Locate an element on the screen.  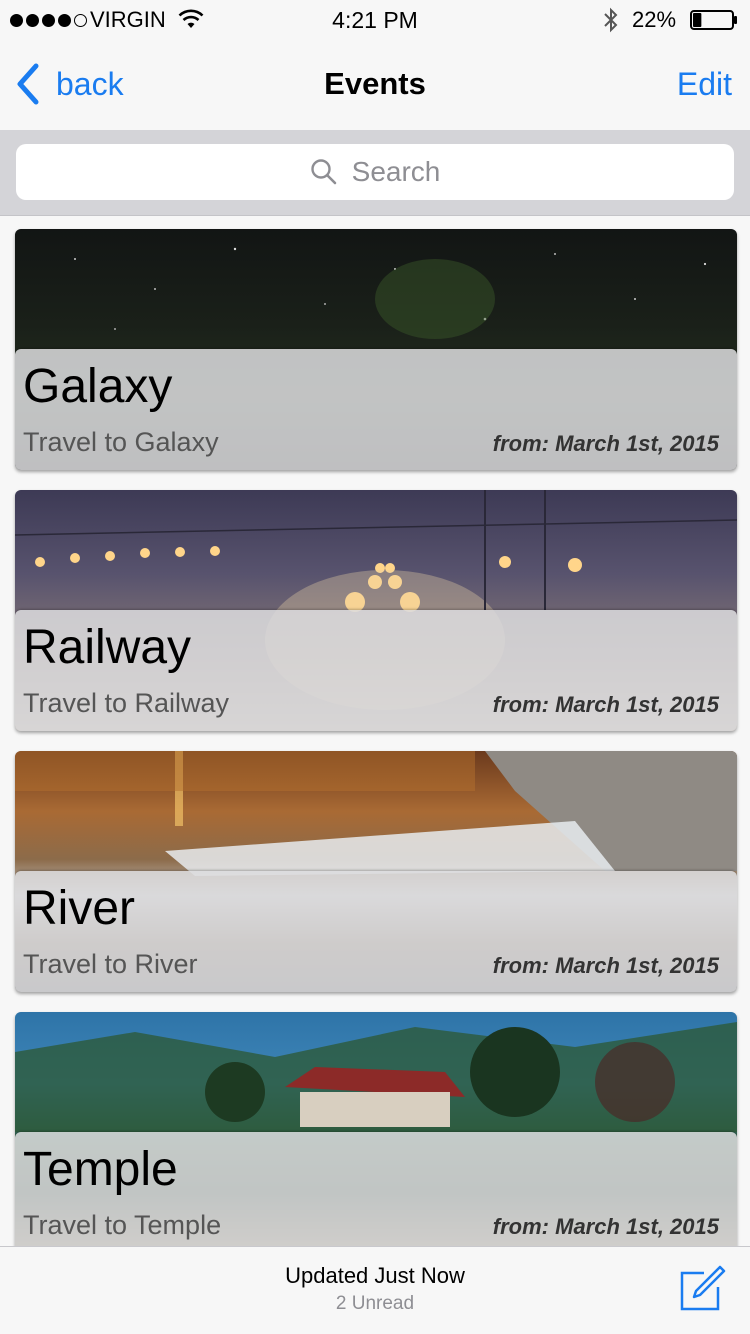
search-input: Search is located at coordinates (375, 172).